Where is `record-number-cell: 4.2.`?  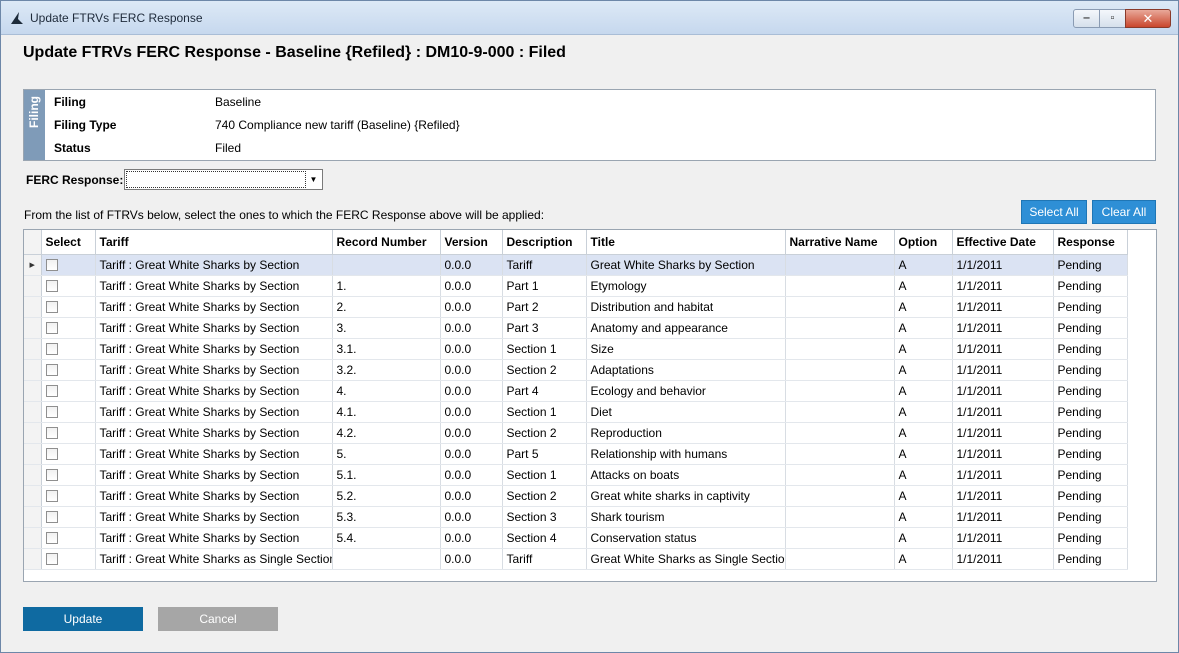
record-number-cell: 4.2. is located at coordinates (386, 433).